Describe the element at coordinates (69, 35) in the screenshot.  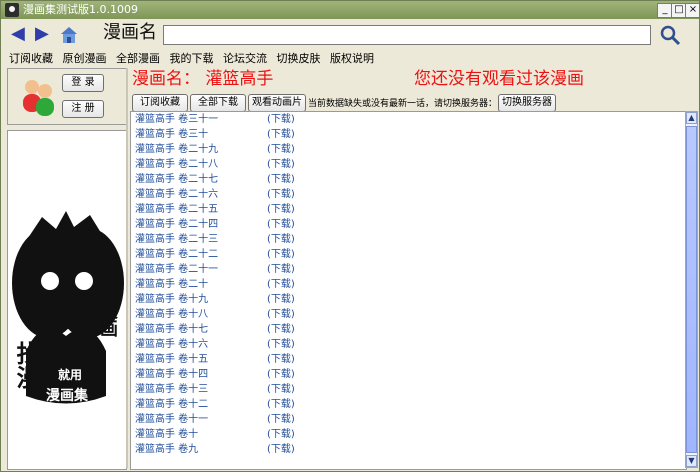
I see `home-icon` at that location.